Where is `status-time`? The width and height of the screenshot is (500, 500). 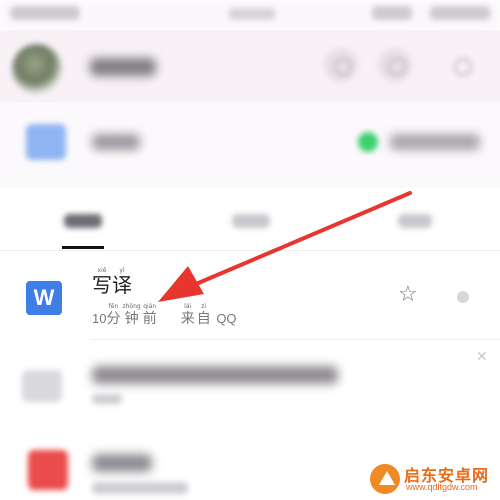
status-time is located at coordinates (45, 13).